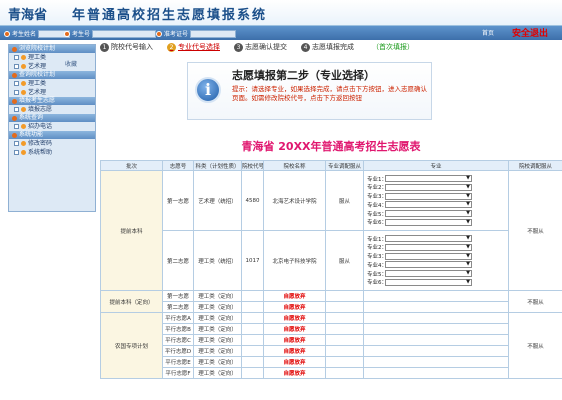 This screenshot has height=400, width=562. I want to click on sidebar-section-query: 查询院校计划, so click(52, 75).